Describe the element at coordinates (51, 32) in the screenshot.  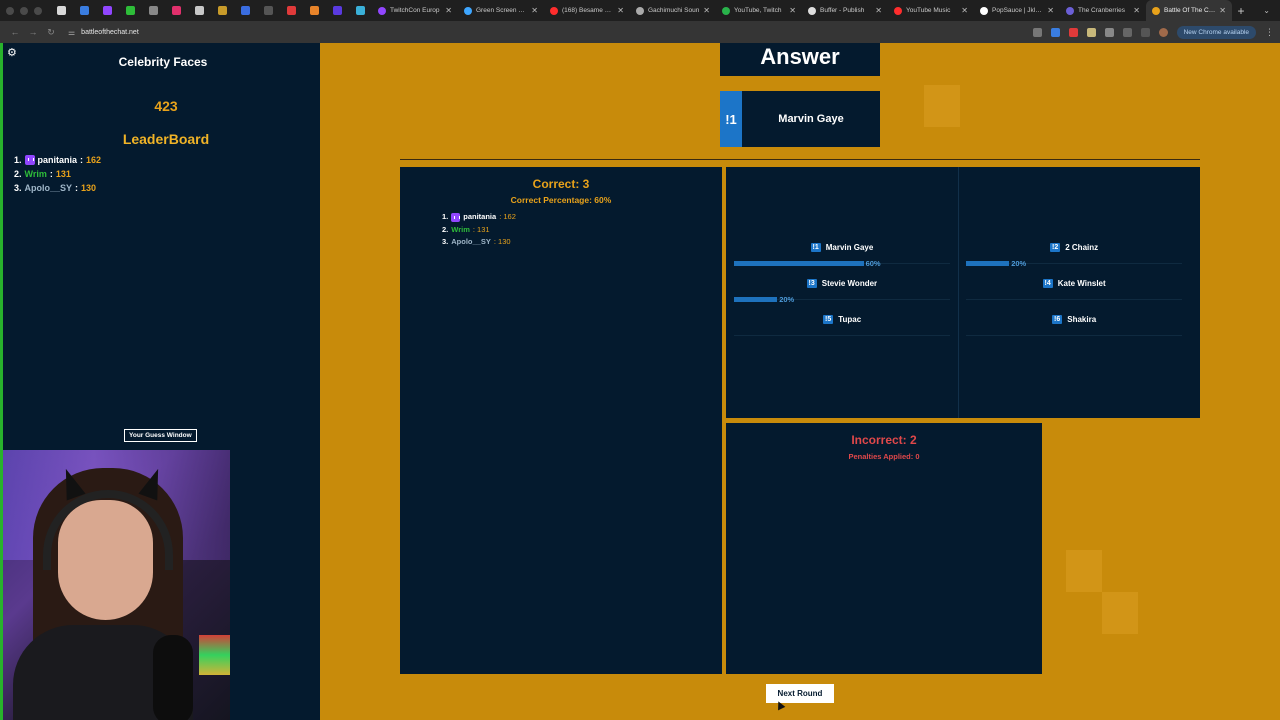
I see `reload-icon: ↻` at that location.